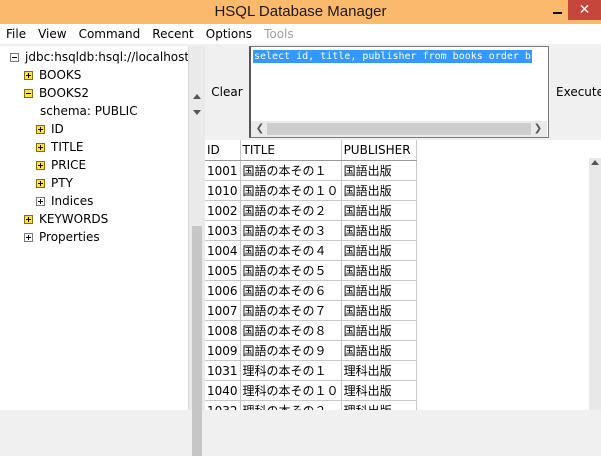 The image size is (601, 456). I want to click on table-row: 1008 国語の本その８ 国語出版, so click(311, 330).